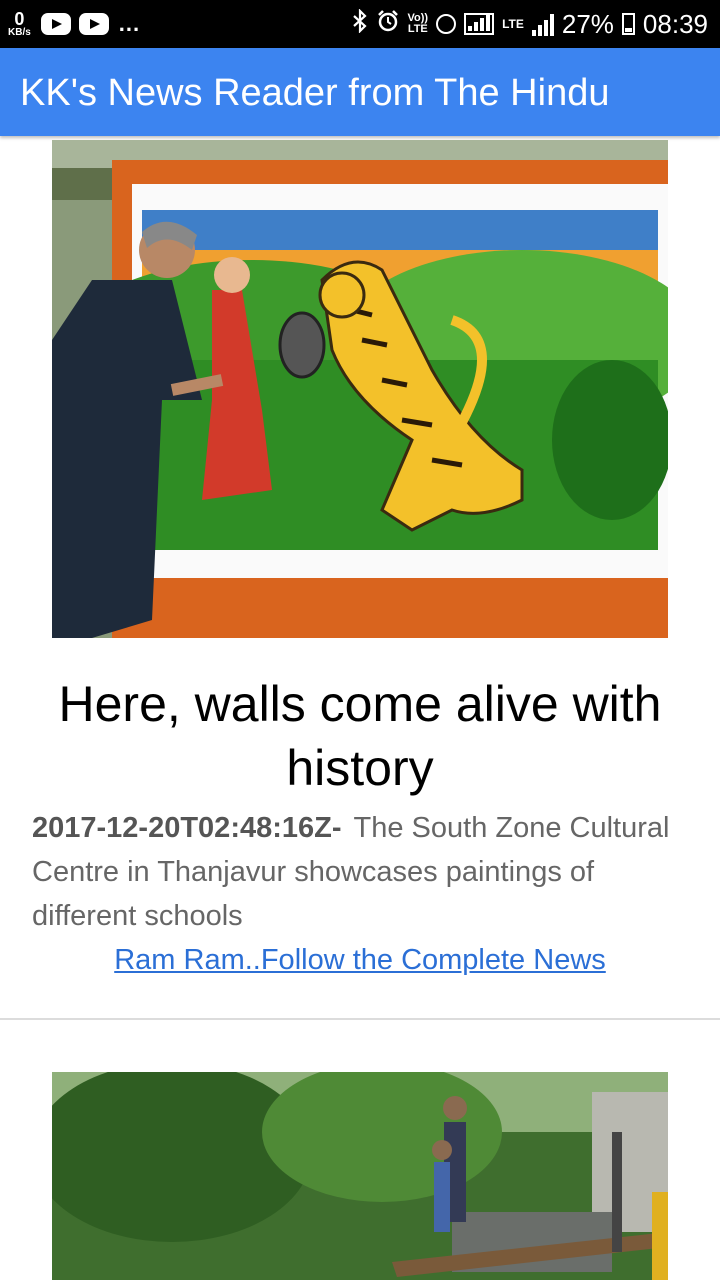 The width and height of the screenshot is (720, 1280). I want to click on network-speed: 0 KB/s, so click(19, 24).